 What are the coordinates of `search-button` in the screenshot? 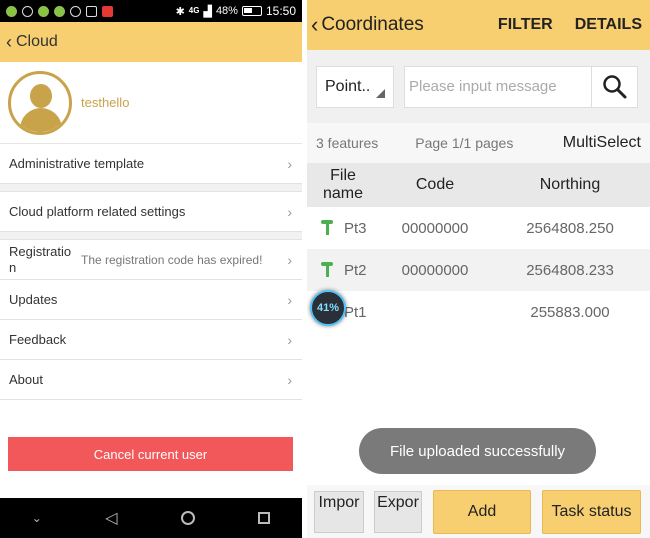 It's located at (615, 86).